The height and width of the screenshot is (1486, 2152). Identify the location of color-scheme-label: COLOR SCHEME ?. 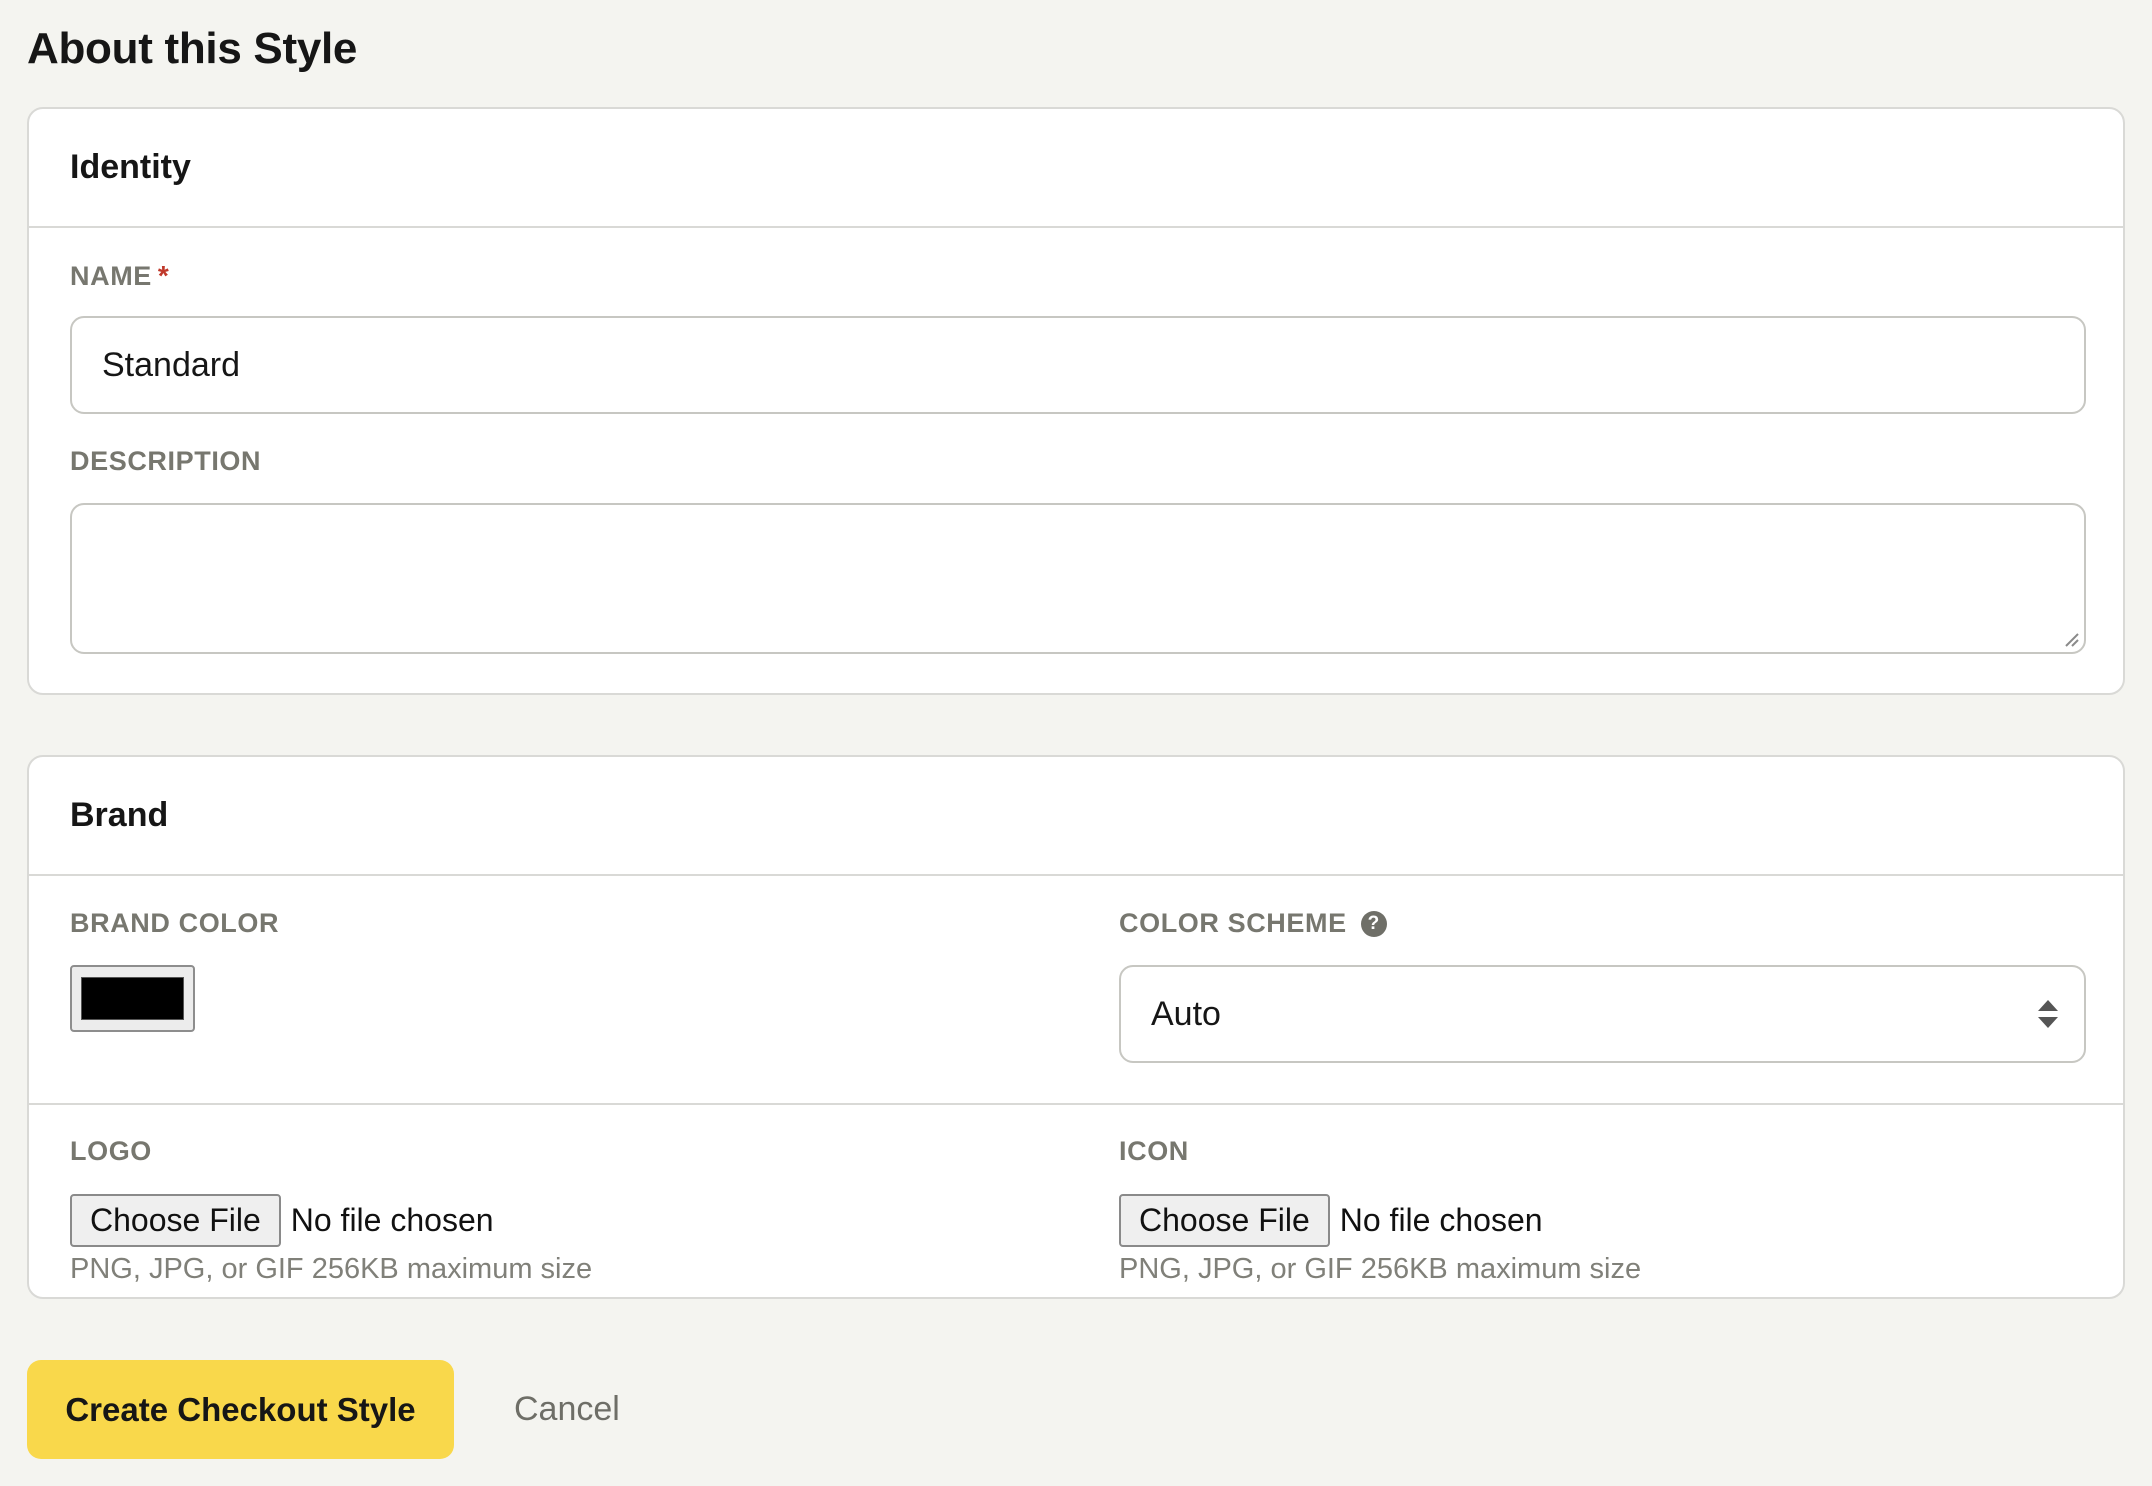
(1253, 923).